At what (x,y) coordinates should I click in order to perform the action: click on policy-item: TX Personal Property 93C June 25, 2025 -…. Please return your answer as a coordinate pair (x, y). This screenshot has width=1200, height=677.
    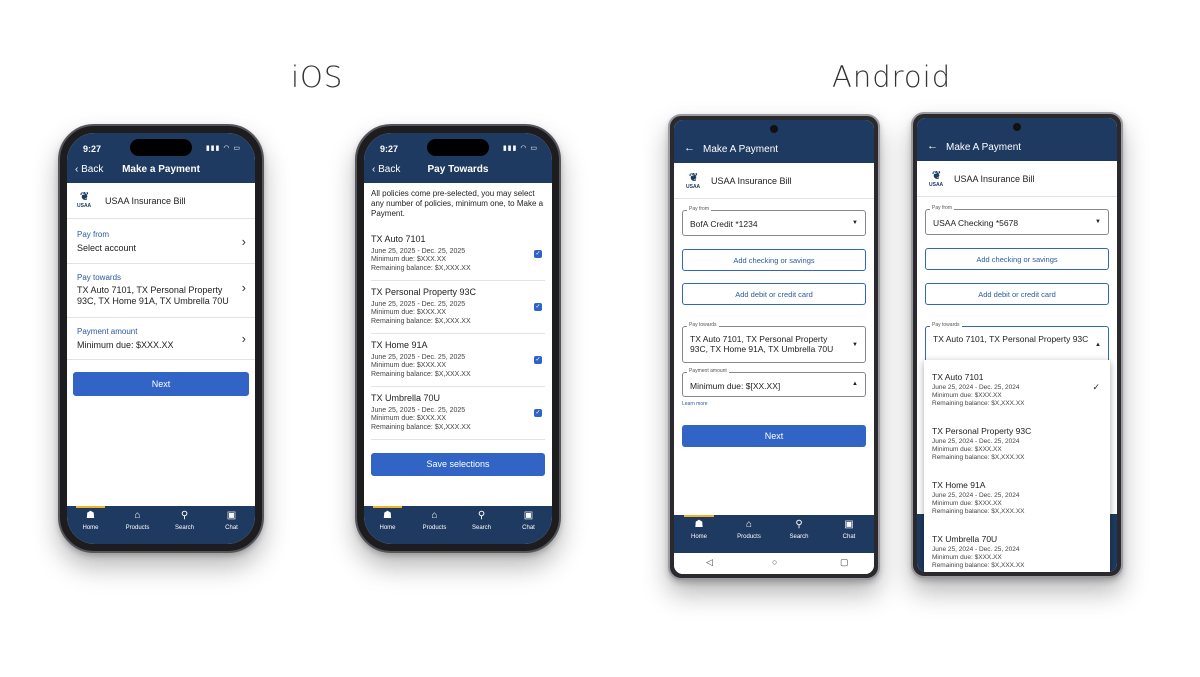
    Looking at the image, I should click on (458, 310).